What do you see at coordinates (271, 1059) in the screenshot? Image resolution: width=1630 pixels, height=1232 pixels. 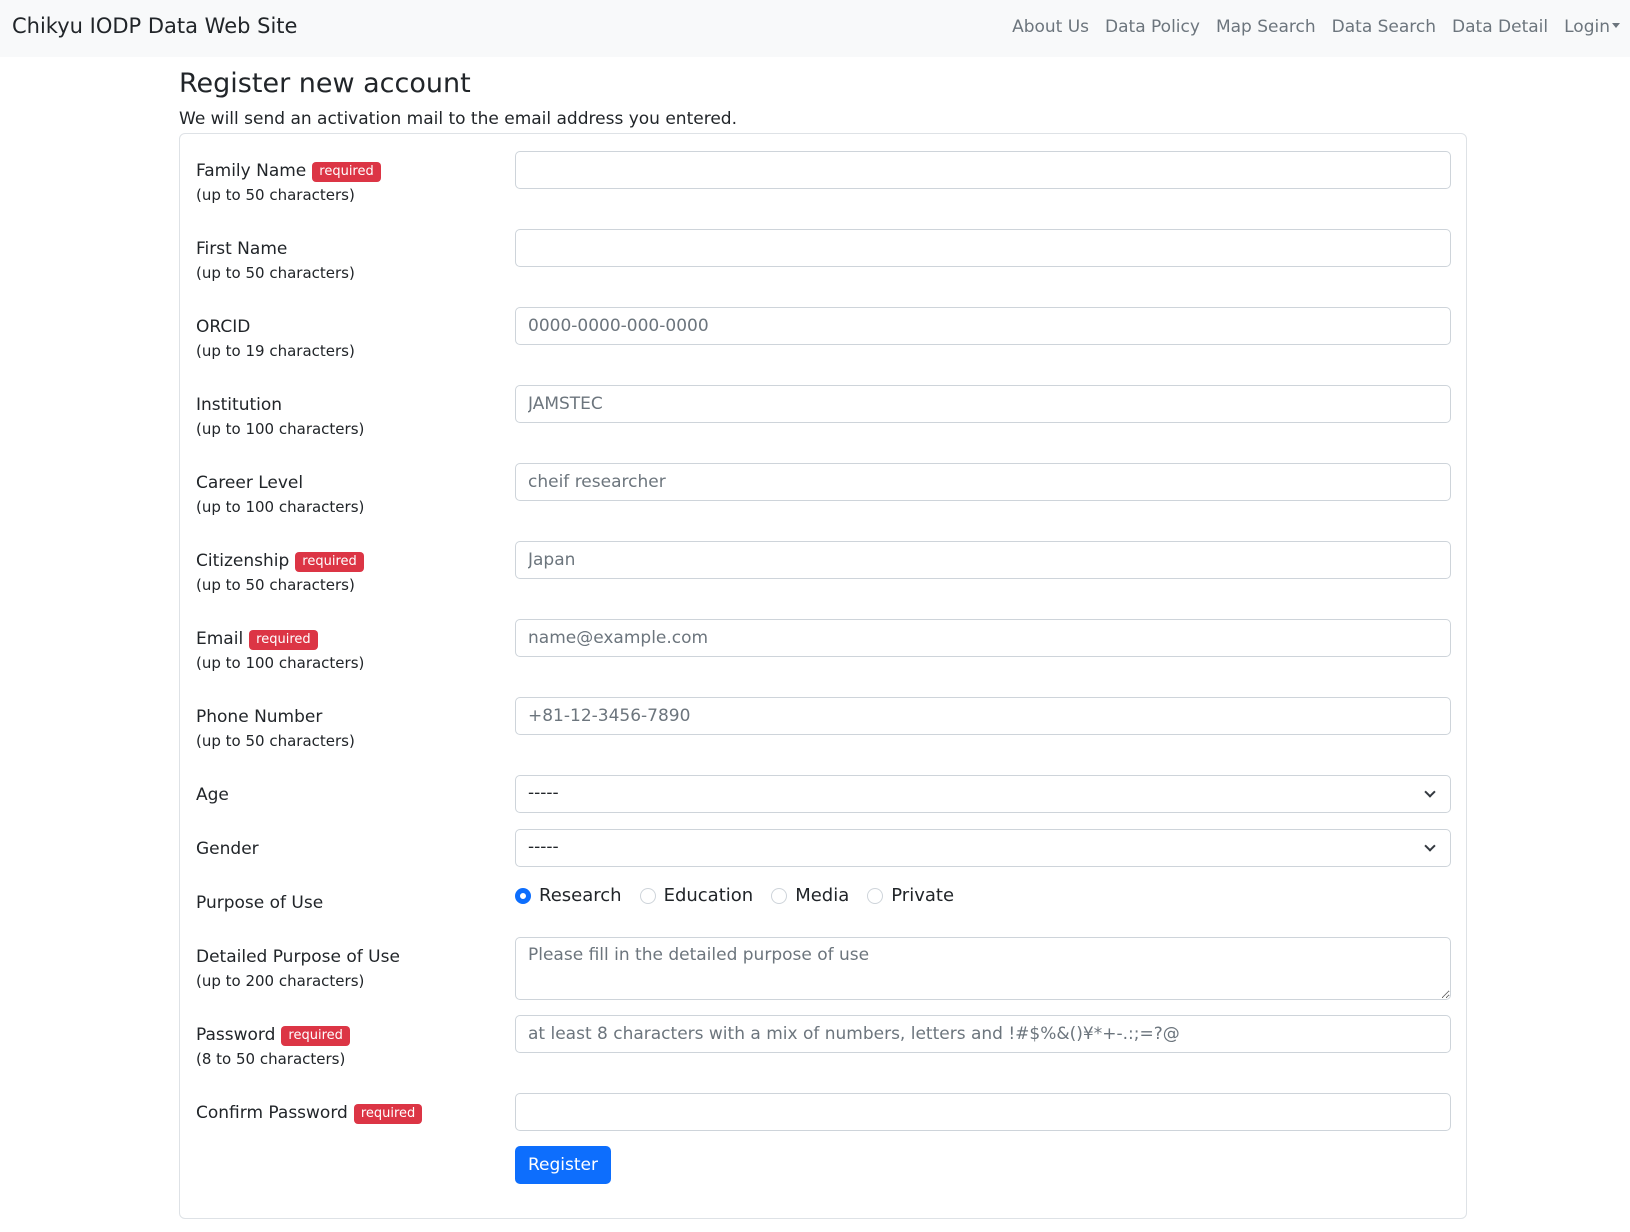 I see `password-hint: (8 to 50 characters)` at bounding box center [271, 1059].